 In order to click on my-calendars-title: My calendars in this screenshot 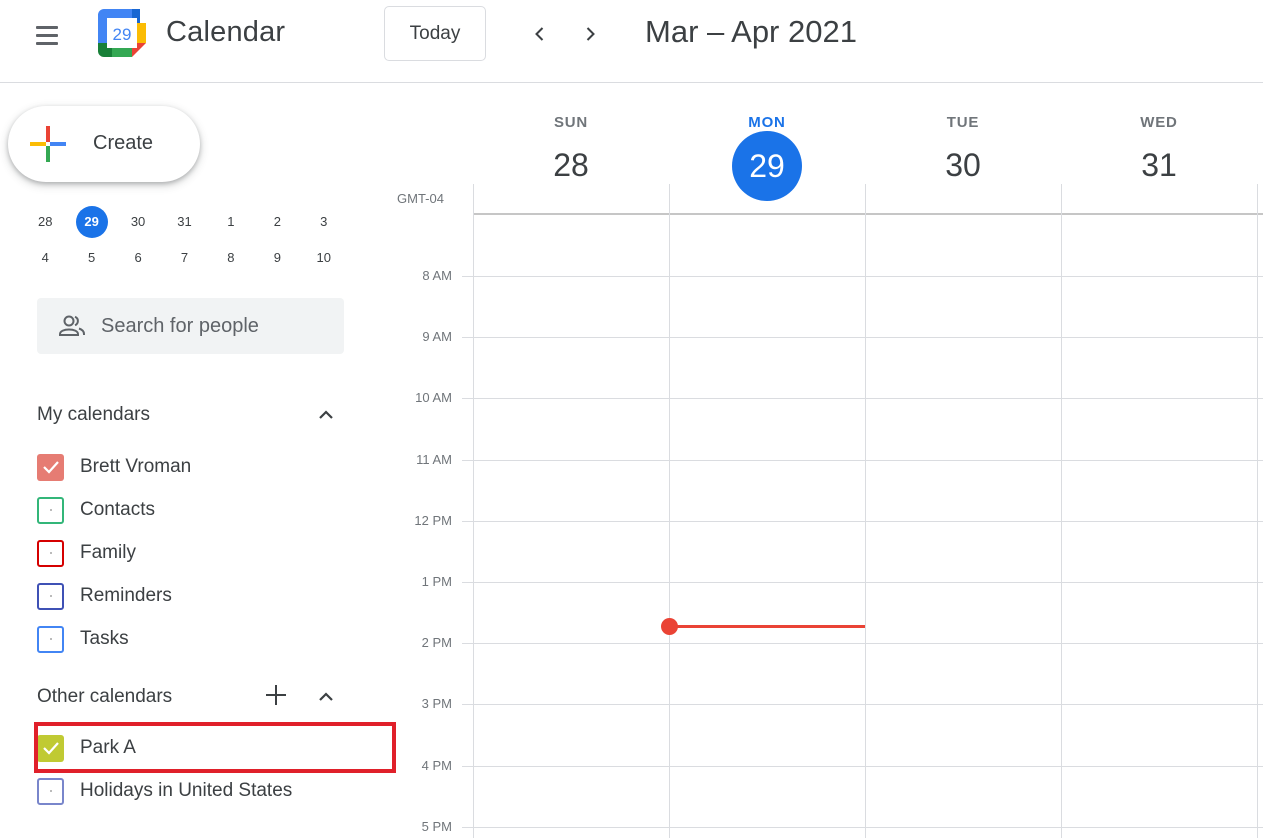, I will do `click(93, 415)`.